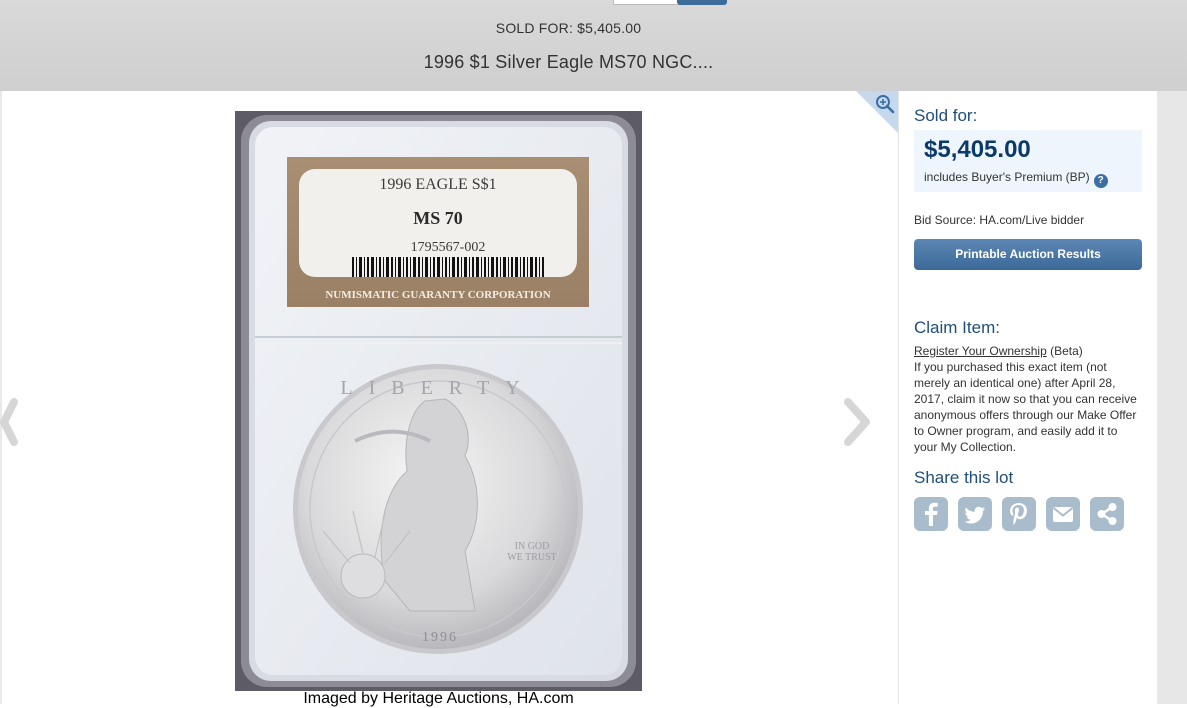 Image resolution: width=1187 pixels, height=708 pixels. I want to click on printable-auction-results-button: Printable Auction Results, so click(1028, 254).